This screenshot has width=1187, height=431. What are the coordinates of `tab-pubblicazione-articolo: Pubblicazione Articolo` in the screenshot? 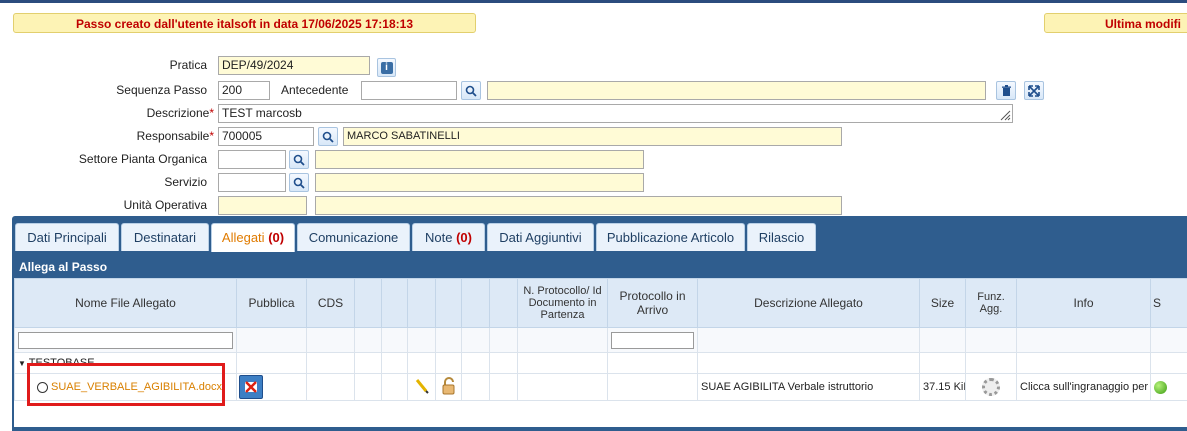 It's located at (670, 237).